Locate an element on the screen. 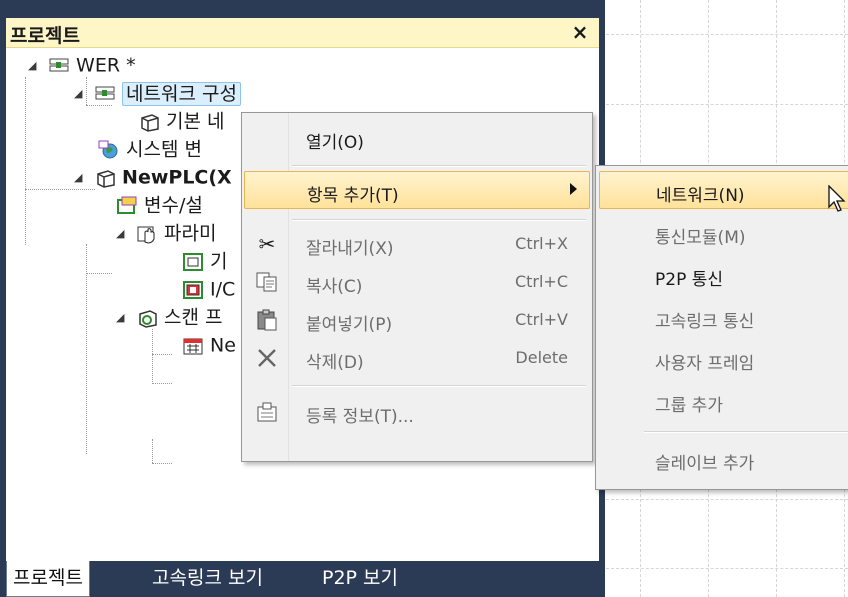 This screenshot has width=848, height=597. tree-node-params: ◢ 파라미 is located at coordinates (166, 233).